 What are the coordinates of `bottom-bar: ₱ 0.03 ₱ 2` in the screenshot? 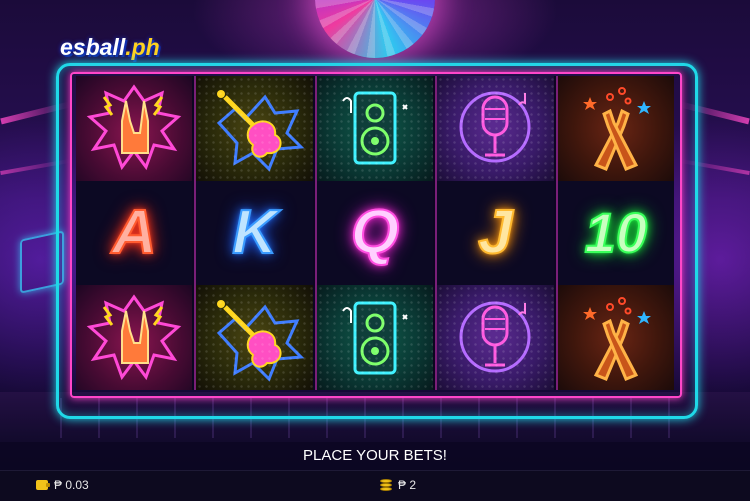 It's located at (375, 485).